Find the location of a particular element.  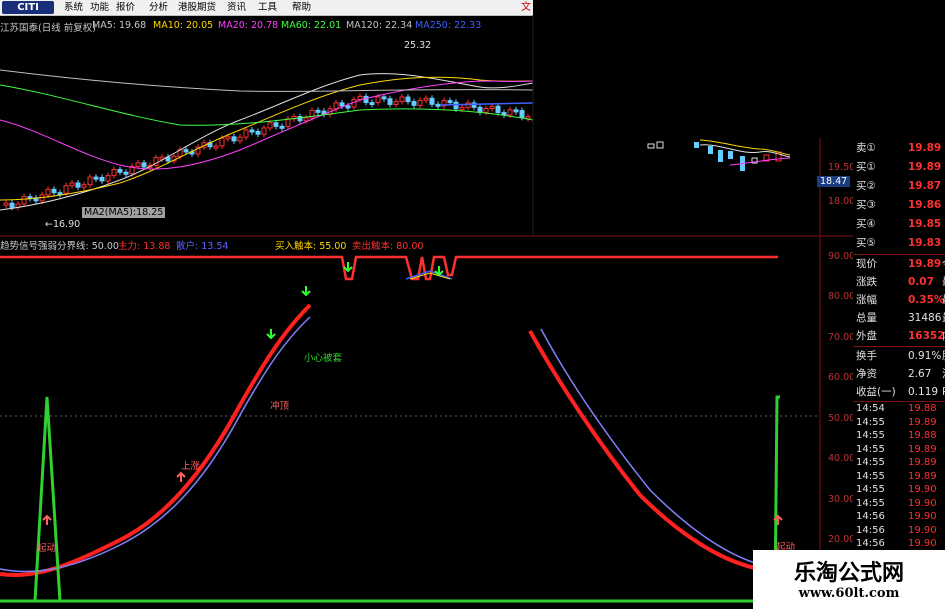

sell-threshold-legend: 卖出触本: 80.00 is located at coordinates (388, 246).